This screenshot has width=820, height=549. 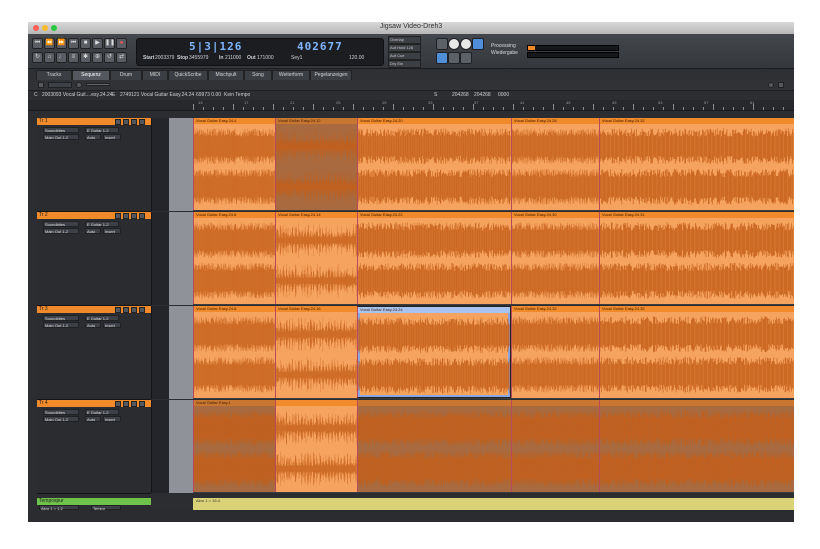 I want to click on tab-song: Song, so click(x=258, y=75).